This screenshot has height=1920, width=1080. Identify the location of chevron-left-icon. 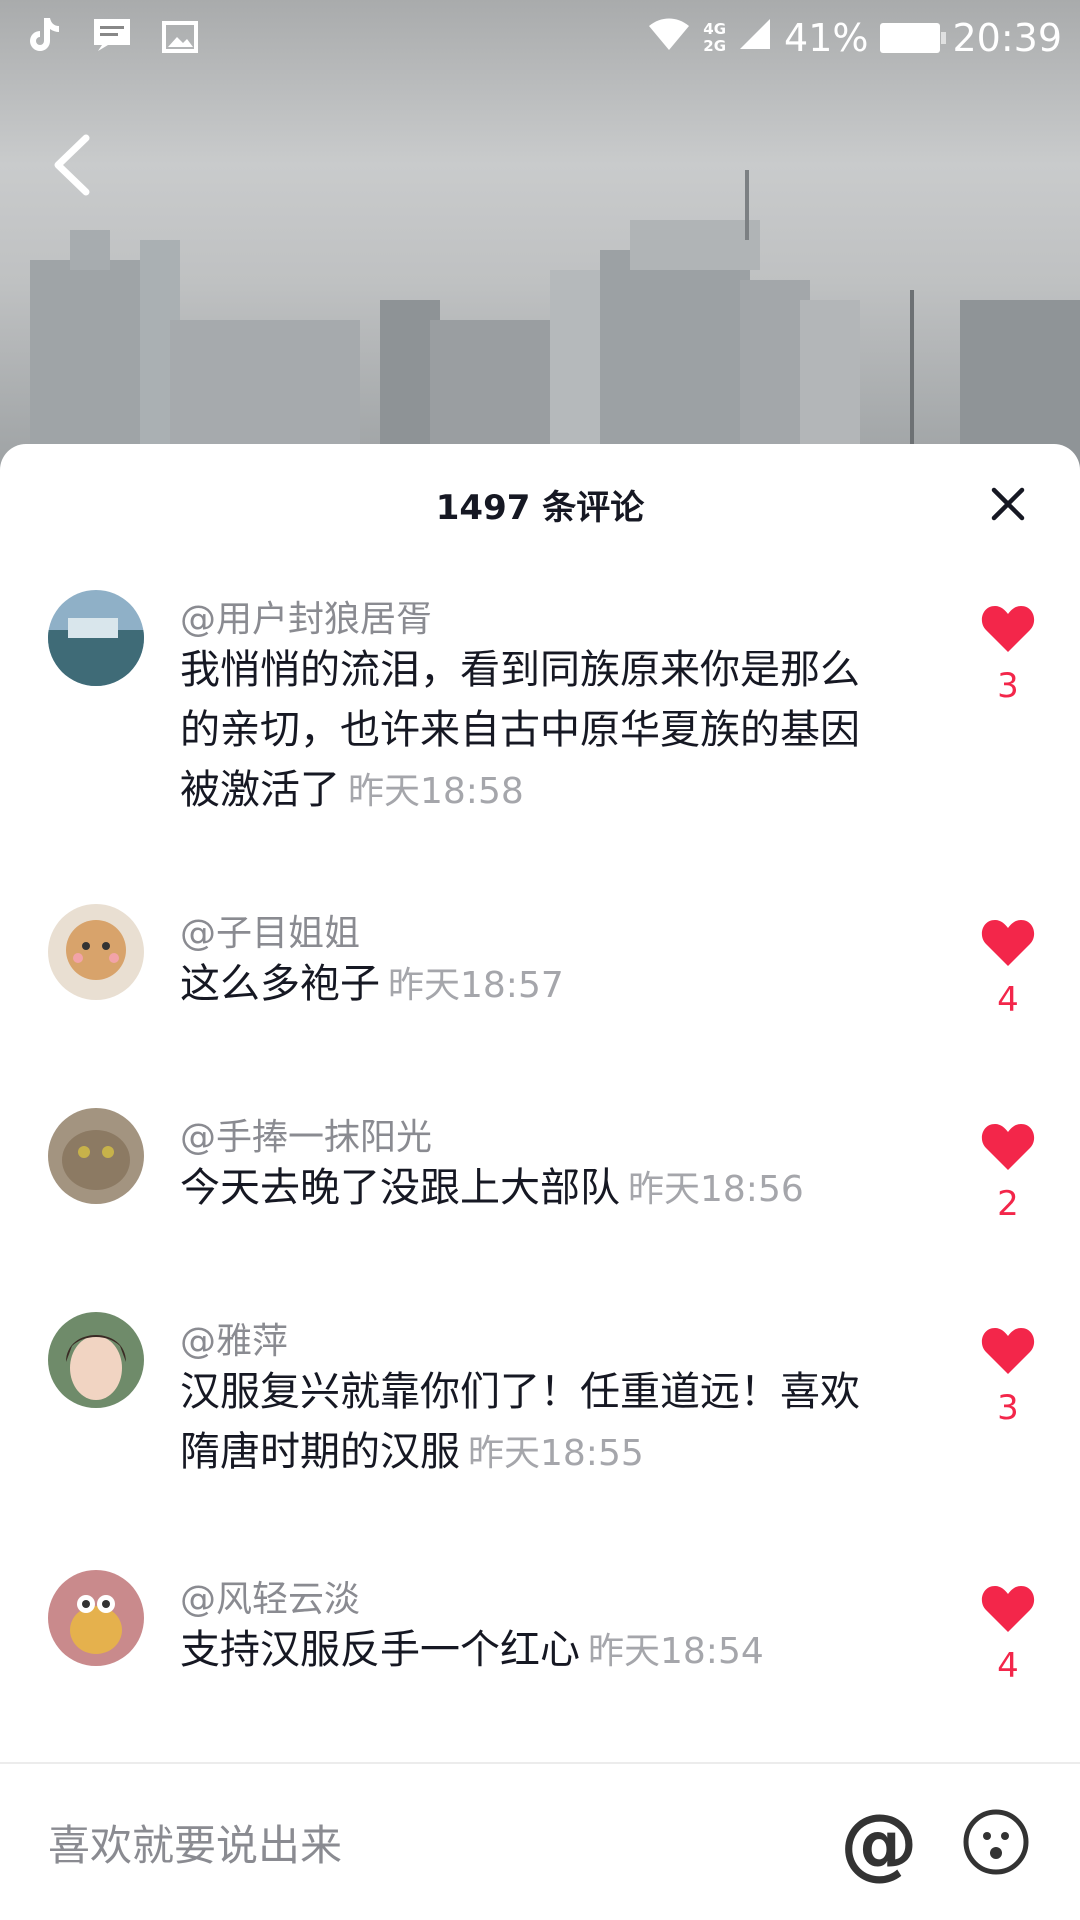
(72, 165).